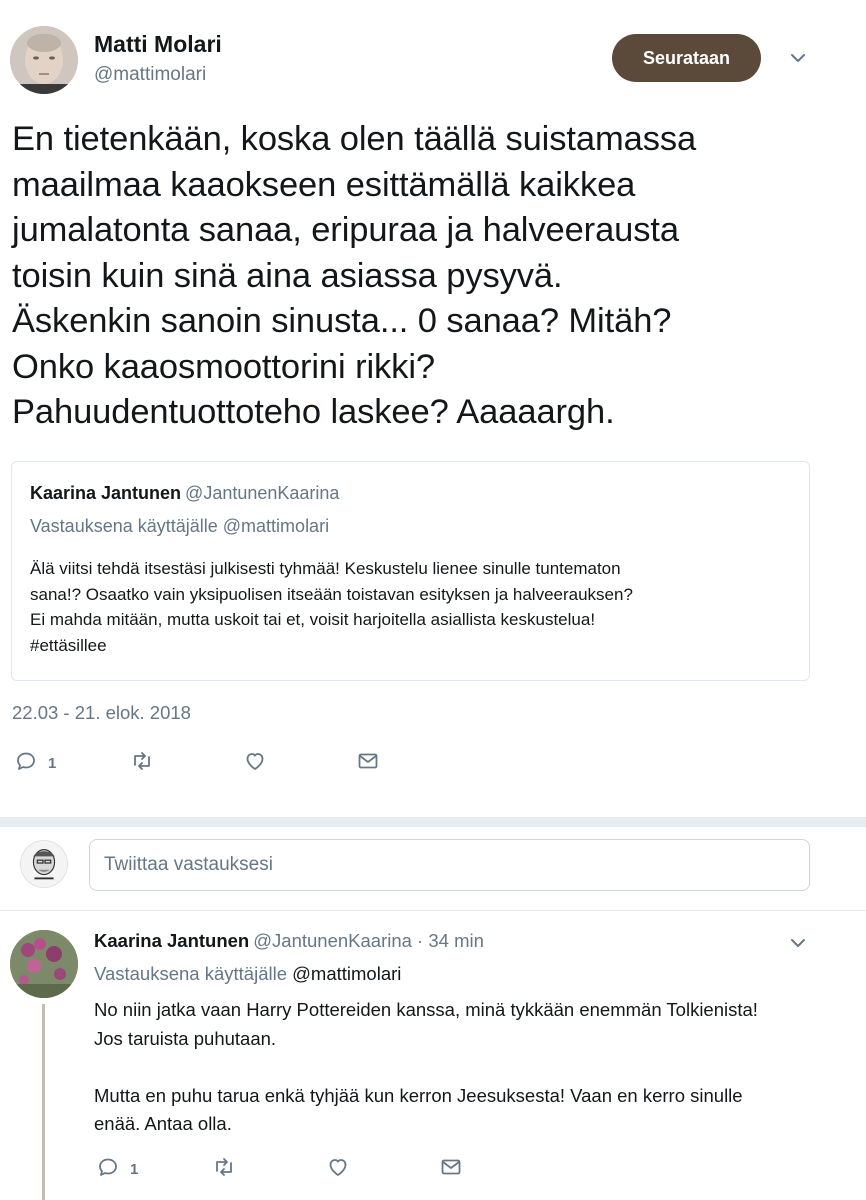 The image size is (866, 1200). I want to click on tweet-timestamp: 22.03 - 21. elok. 2018, so click(101, 713).